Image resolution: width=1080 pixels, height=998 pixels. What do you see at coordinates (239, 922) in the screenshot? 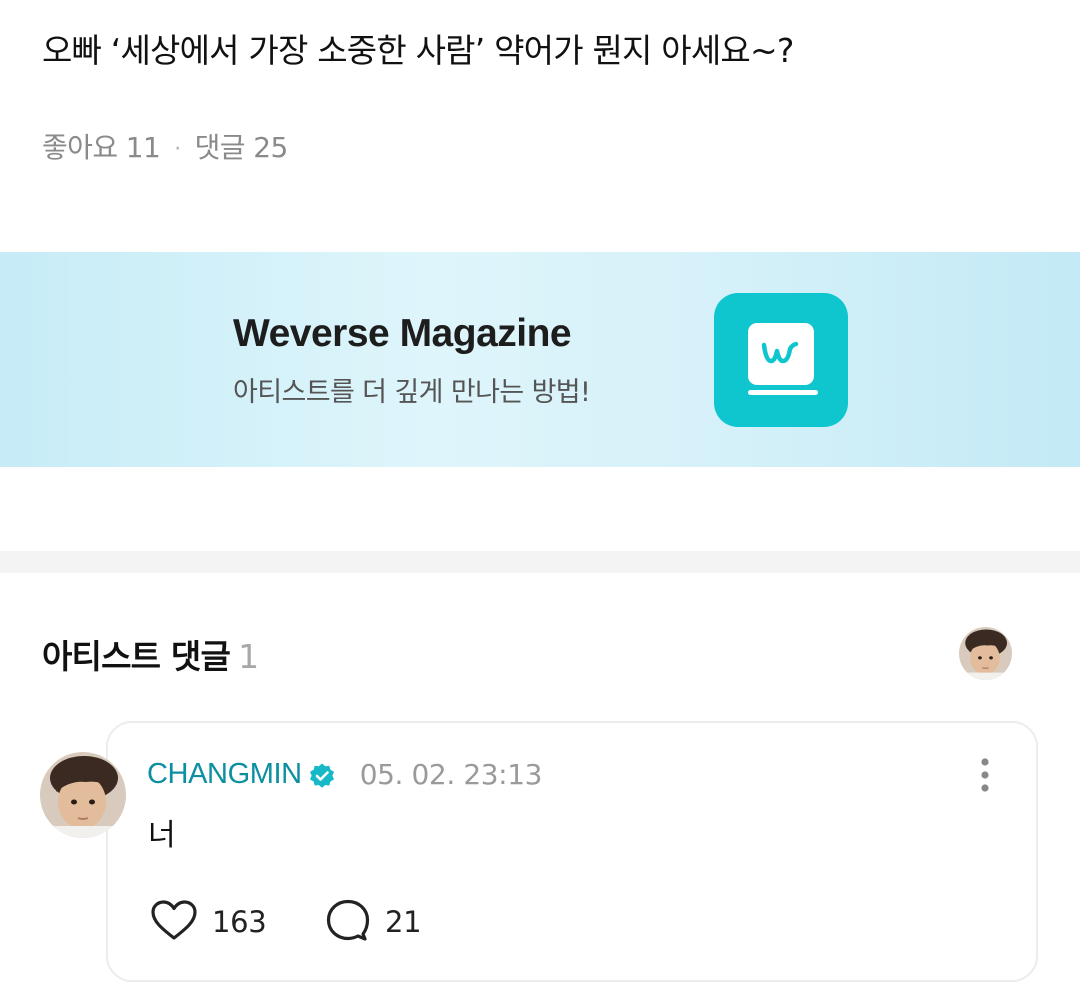
I see `like-count: 163` at bounding box center [239, 922].